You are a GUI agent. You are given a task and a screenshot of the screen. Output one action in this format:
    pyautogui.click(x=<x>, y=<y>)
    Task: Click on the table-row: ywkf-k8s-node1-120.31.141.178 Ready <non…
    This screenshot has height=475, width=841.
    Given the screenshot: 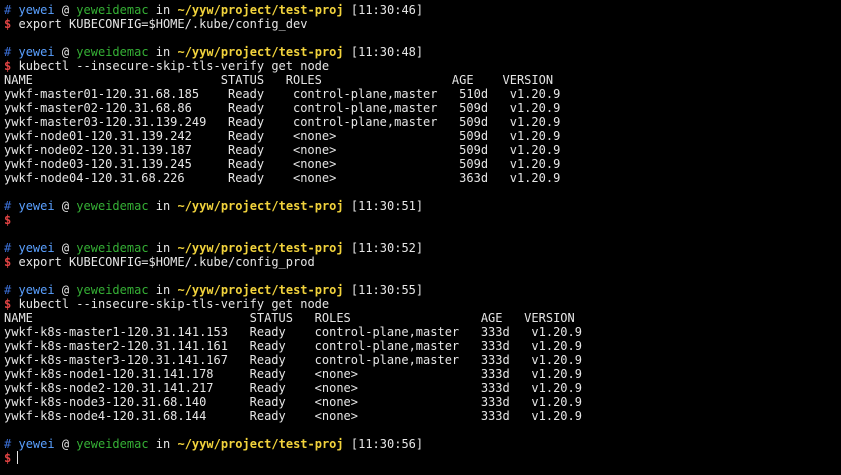 What is the action you would take?
    pyautogui.click(x=293, y=374)
    